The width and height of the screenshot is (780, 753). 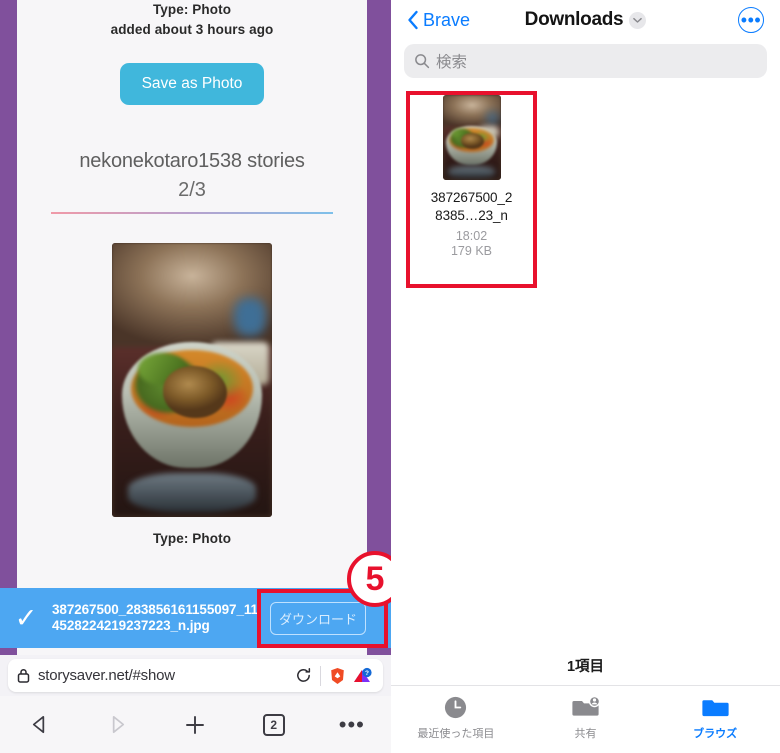 I want to click on story-photo-image, so click(x=192, y=380).